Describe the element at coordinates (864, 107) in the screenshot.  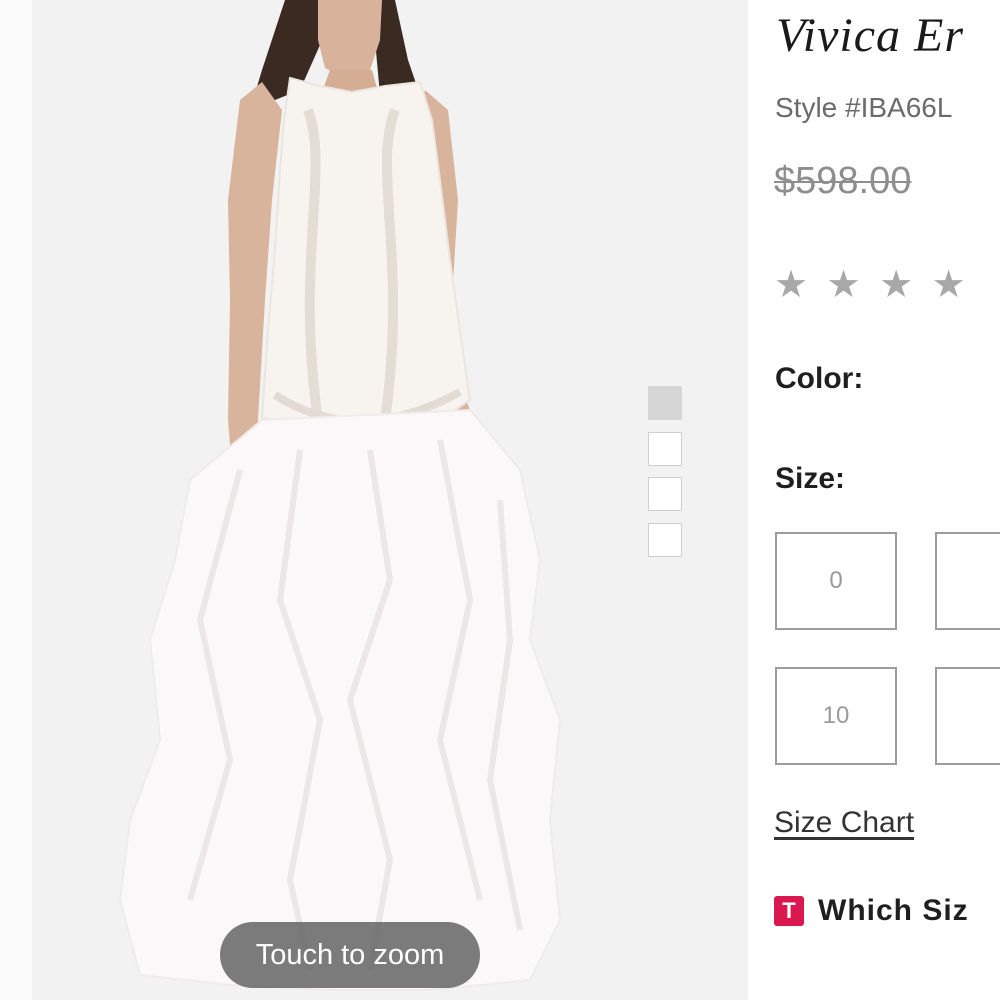
I see `style-number: Style #IBA66L` at that location.